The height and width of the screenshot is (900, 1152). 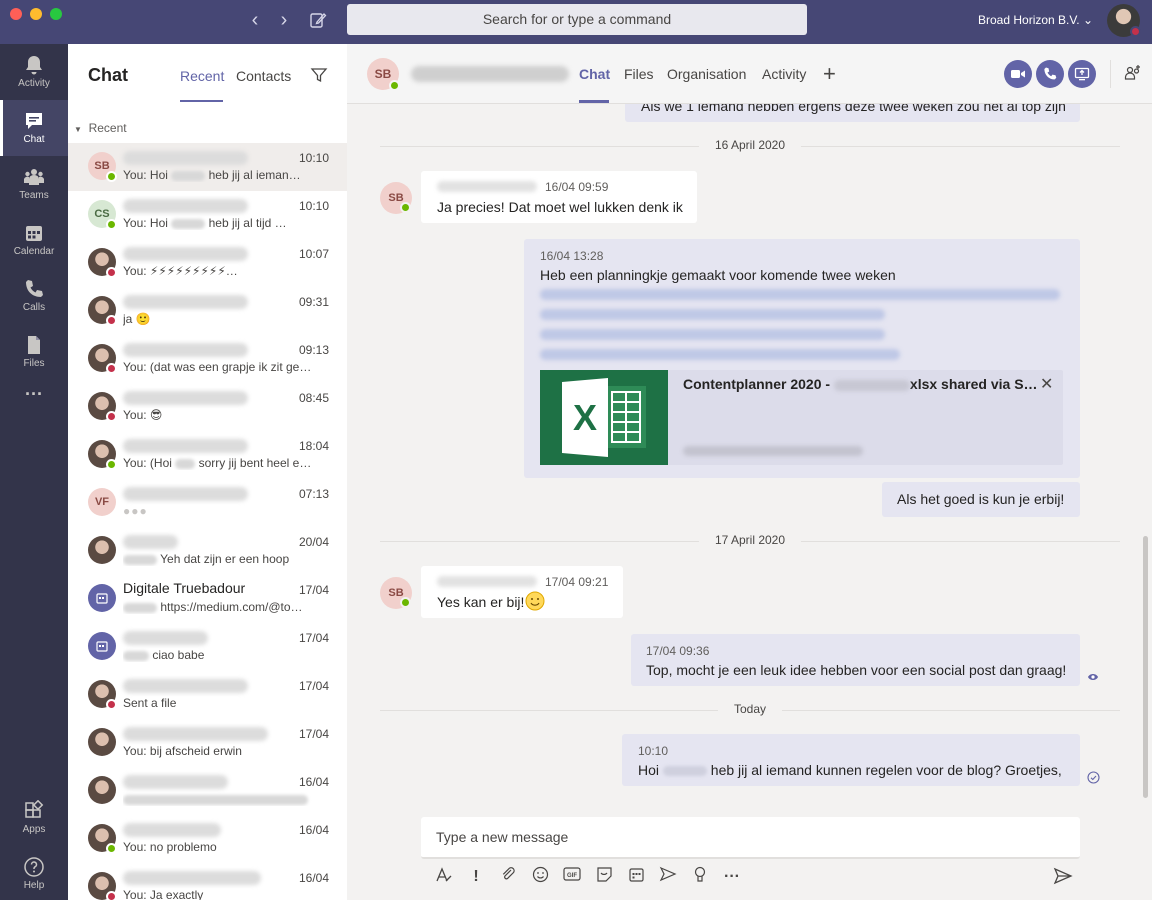 What do you see at coordinates (34, 873) in the screenshot?
I see `rail-item-help: Help` at bounding box center [34, 873].